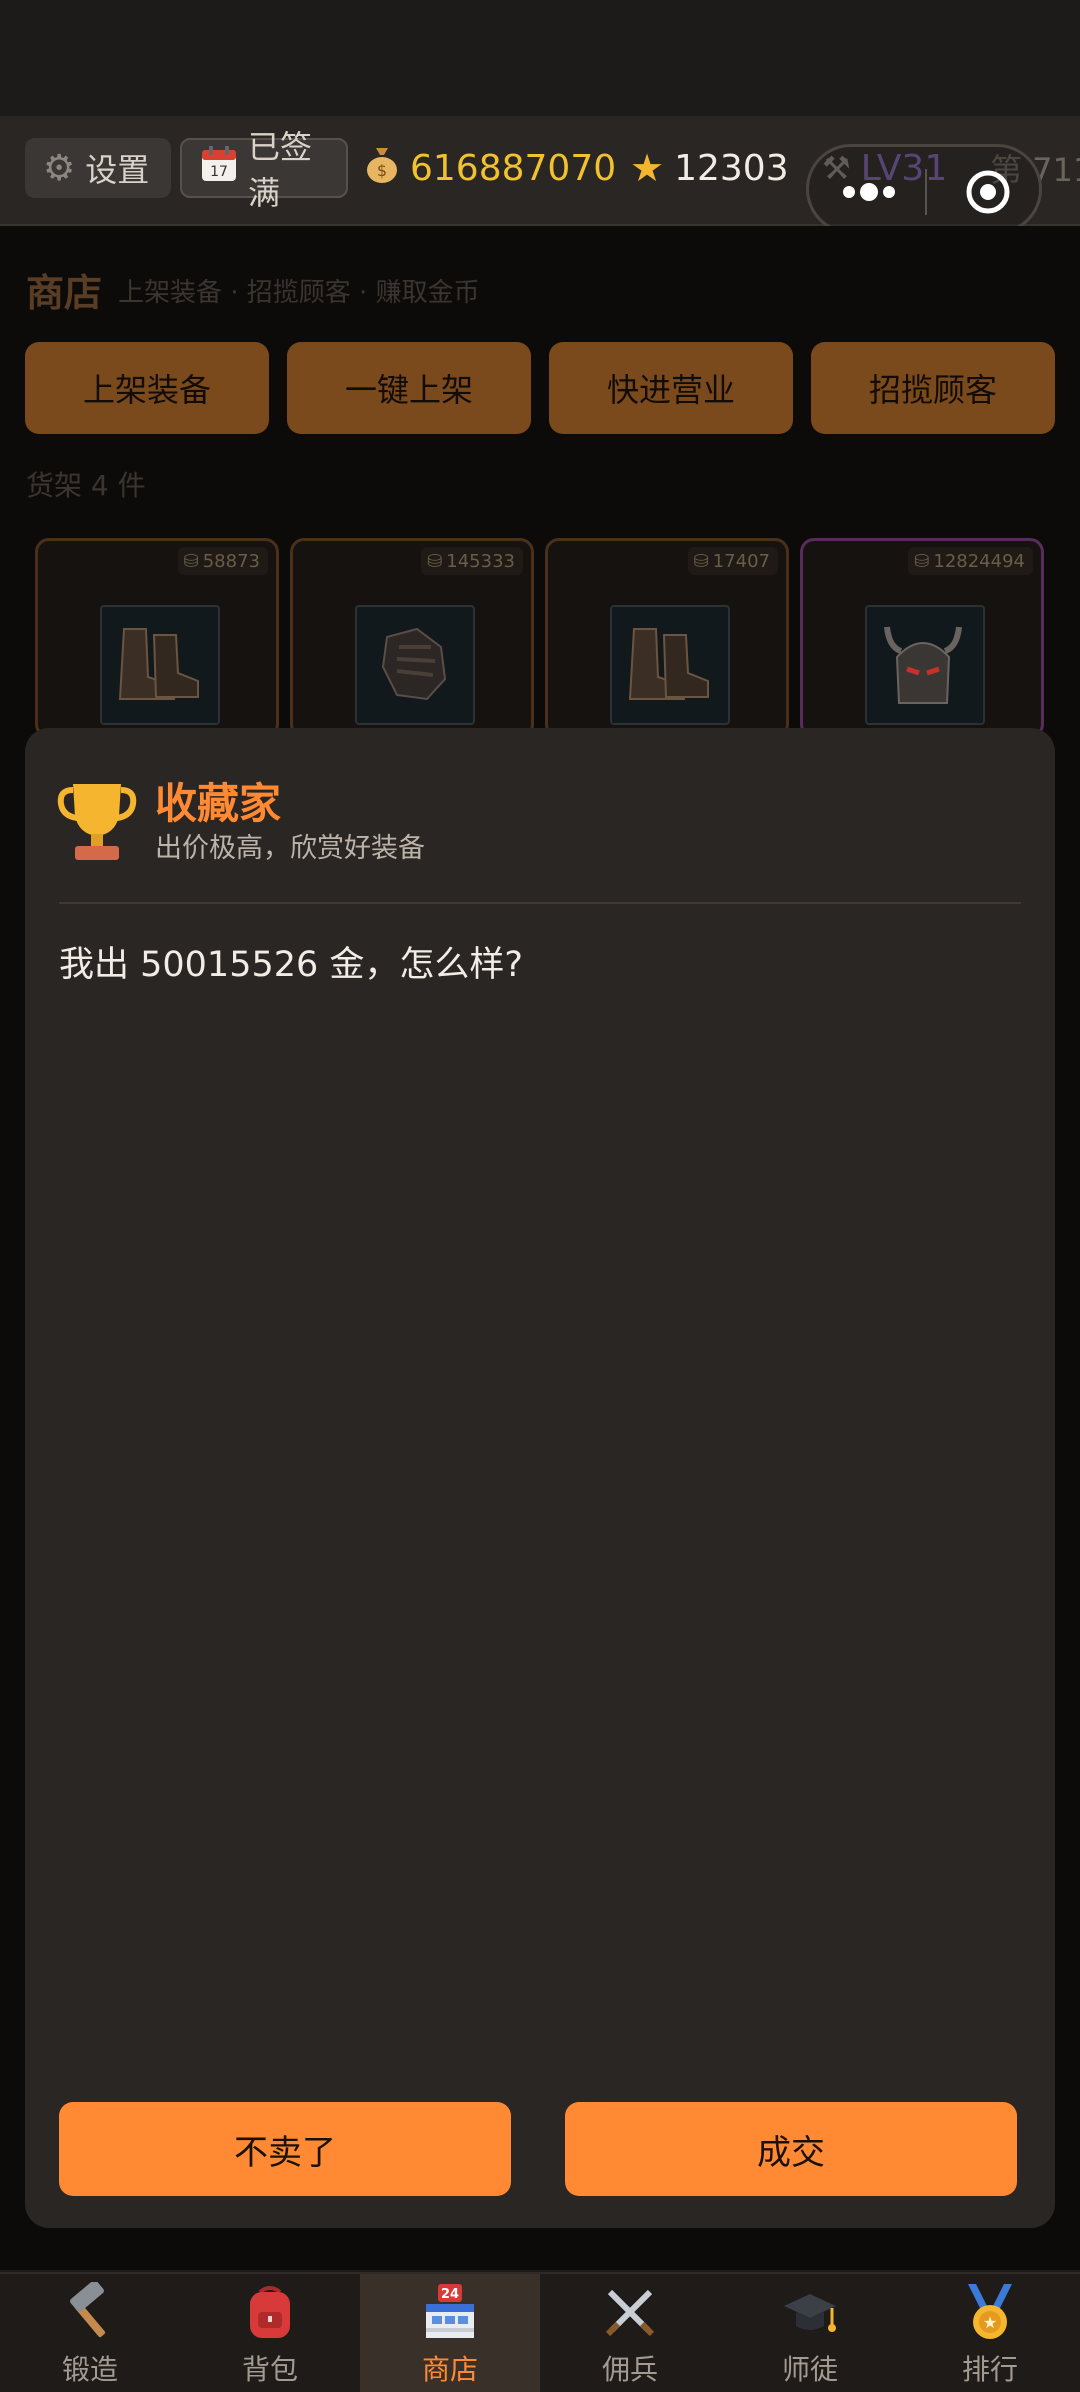  What do you see at coordinates (117, 170) in the screenshot?
I see `settings-label: 设置` at bounding box center [117, 170].